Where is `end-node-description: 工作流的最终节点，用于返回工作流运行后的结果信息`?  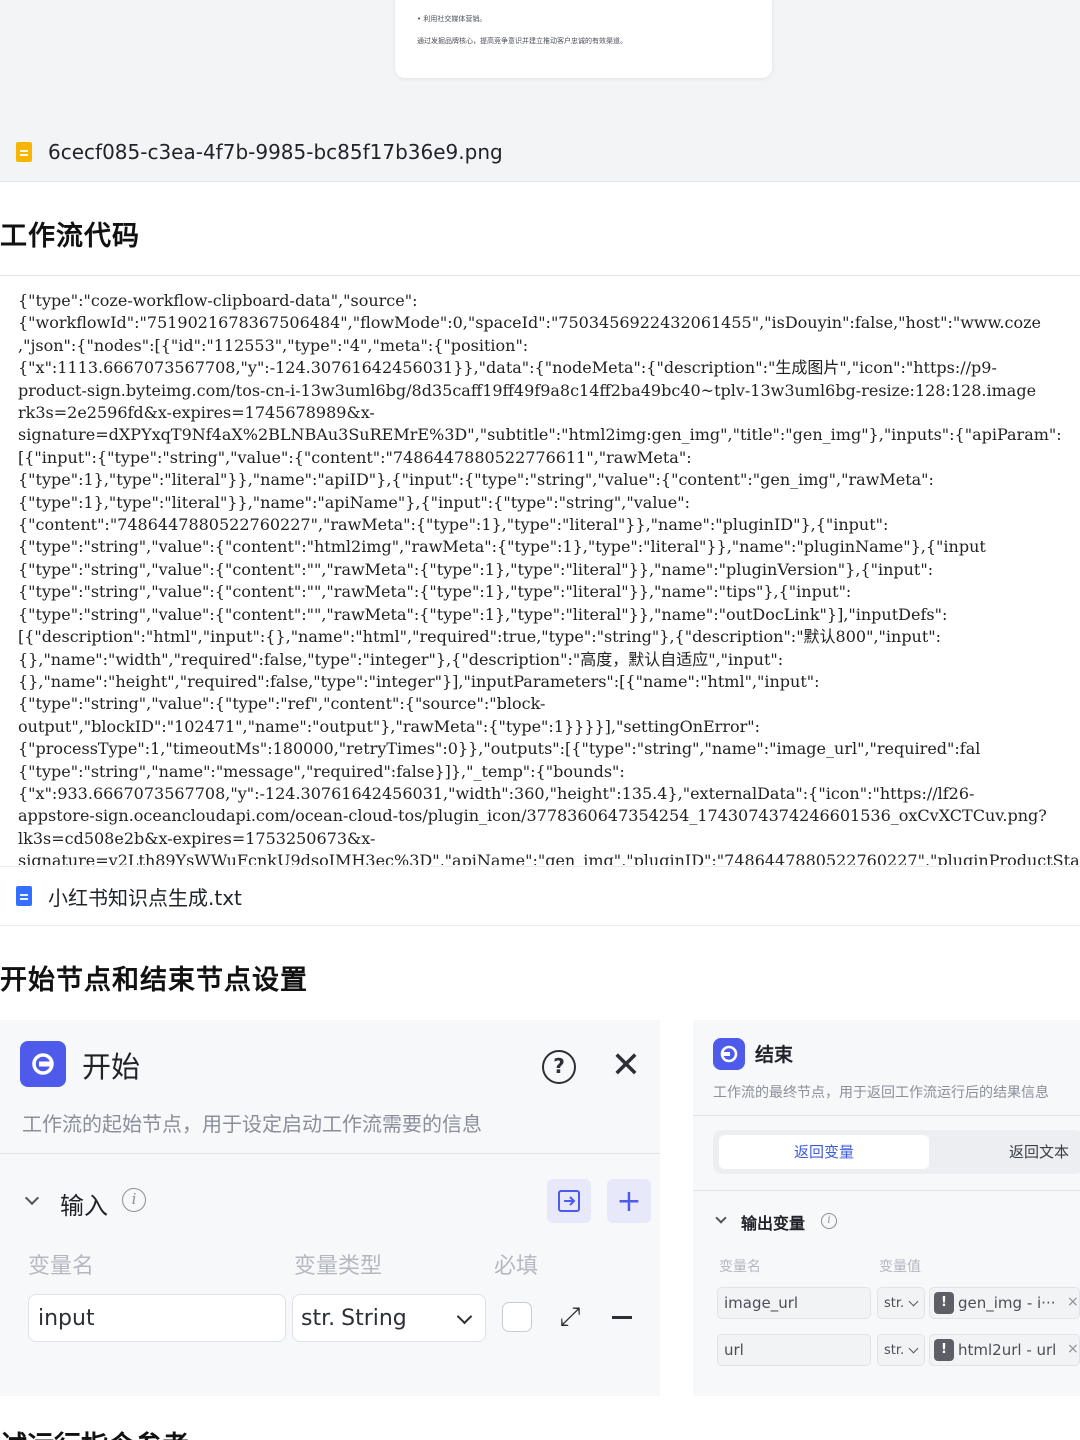
end-node-description: 工作流的最终节点，用于返回工作流运行后的结果信息 is located at coordinates (881, 1093).